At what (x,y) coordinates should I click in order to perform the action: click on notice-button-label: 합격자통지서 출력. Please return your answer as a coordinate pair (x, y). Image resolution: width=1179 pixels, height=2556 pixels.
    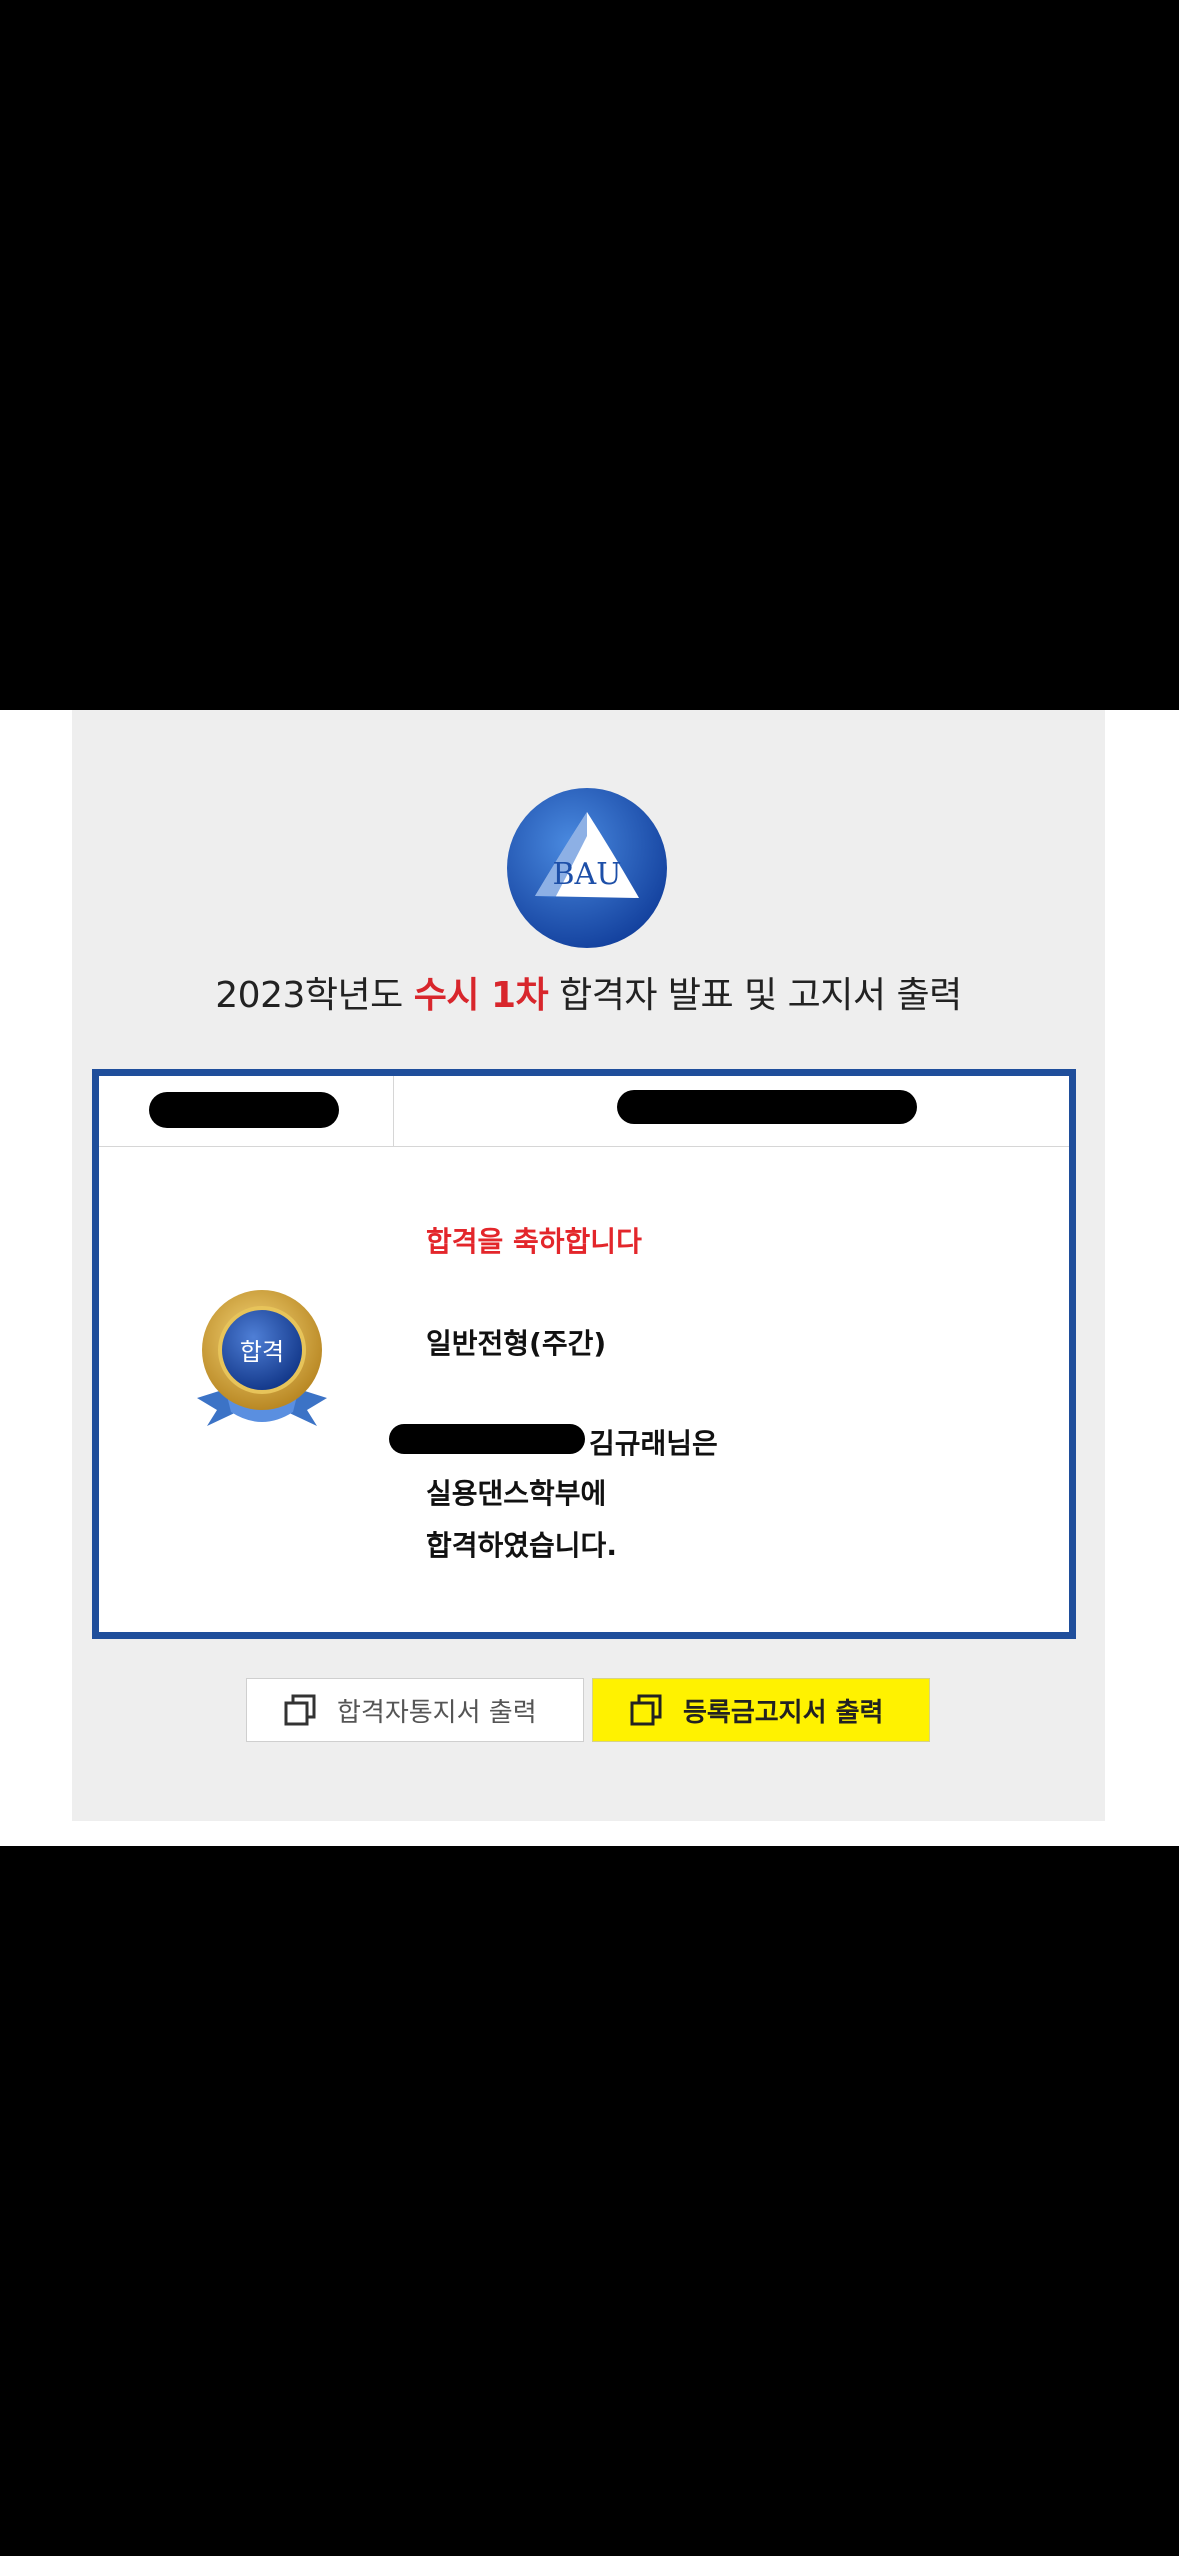
    Looking at the image, I should click on (437, 1712).